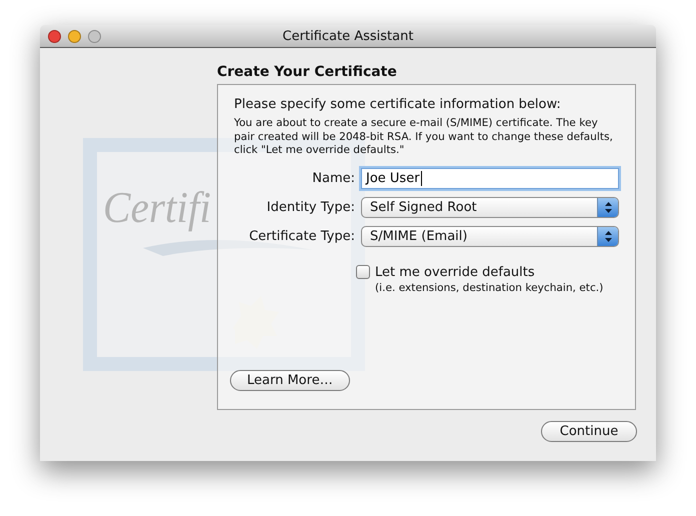 This screenshot has height=516, width=696. I want to click on checkbox, so click(363, 272).